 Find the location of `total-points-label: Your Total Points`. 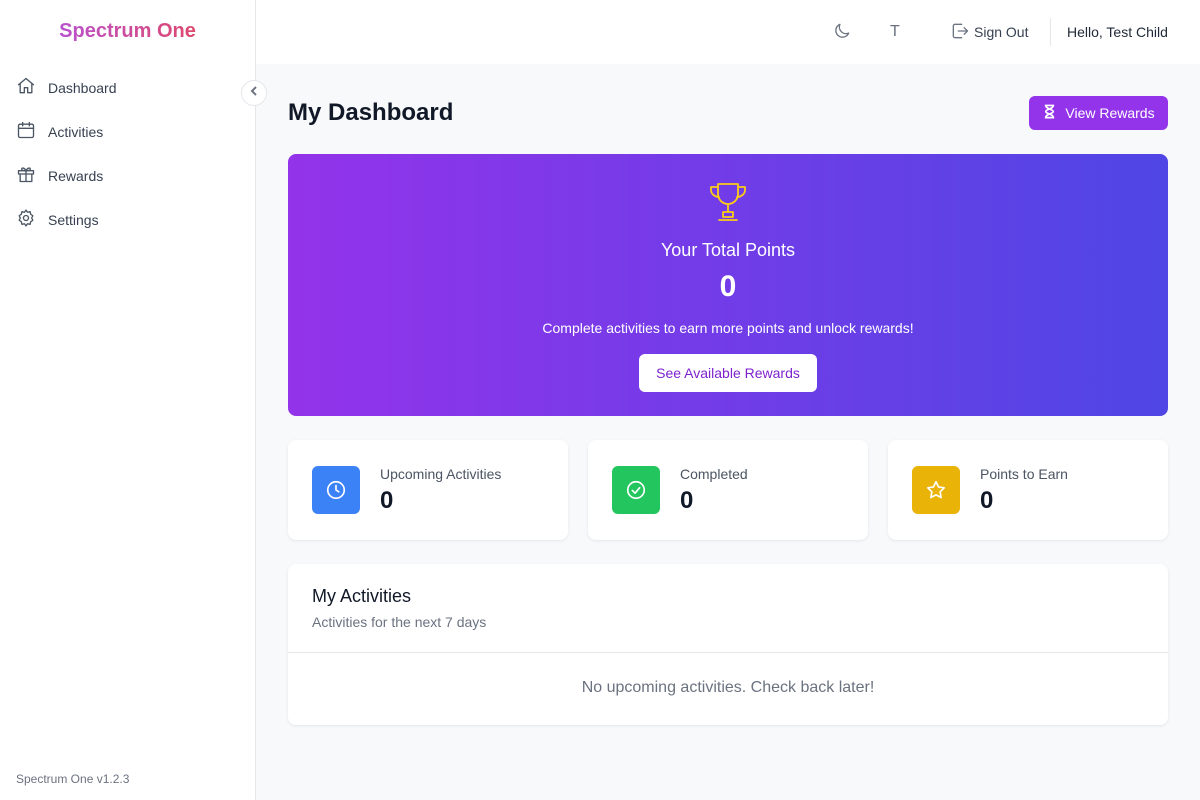

total-points-label: Your Total Points is located at coordinates (728, 250).